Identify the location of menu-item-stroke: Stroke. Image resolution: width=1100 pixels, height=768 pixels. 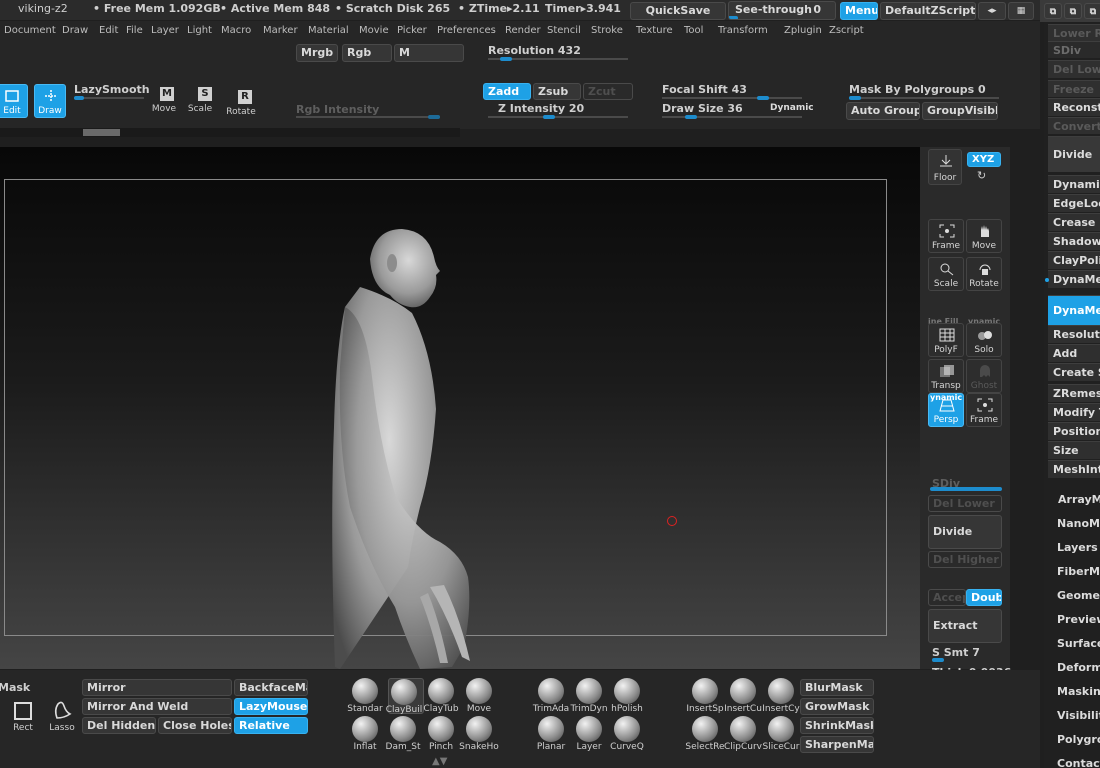
(607, 30).